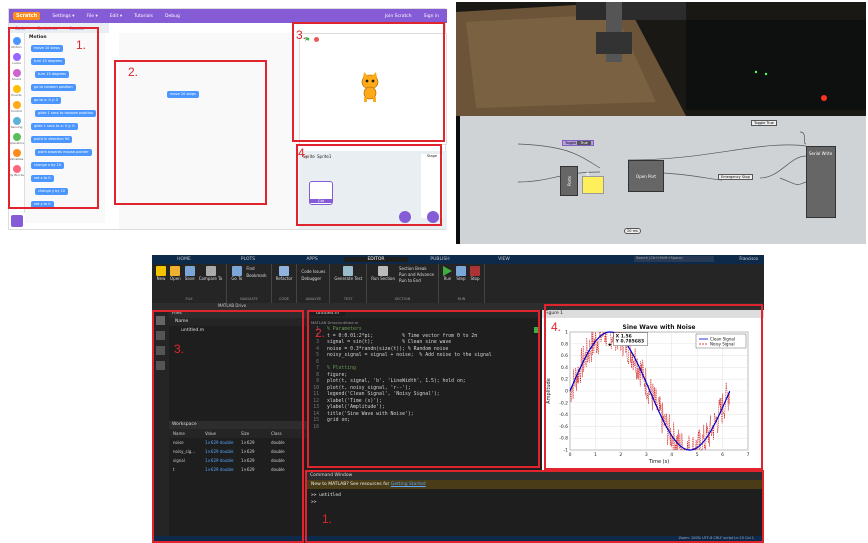 Image resolution: width=868 pixels, height=543 pixels. What do you see at coordinates (462, 283) in the screenshot?
I see `group-run: Run Step Stop RUN` at bounding box center [462, 283].